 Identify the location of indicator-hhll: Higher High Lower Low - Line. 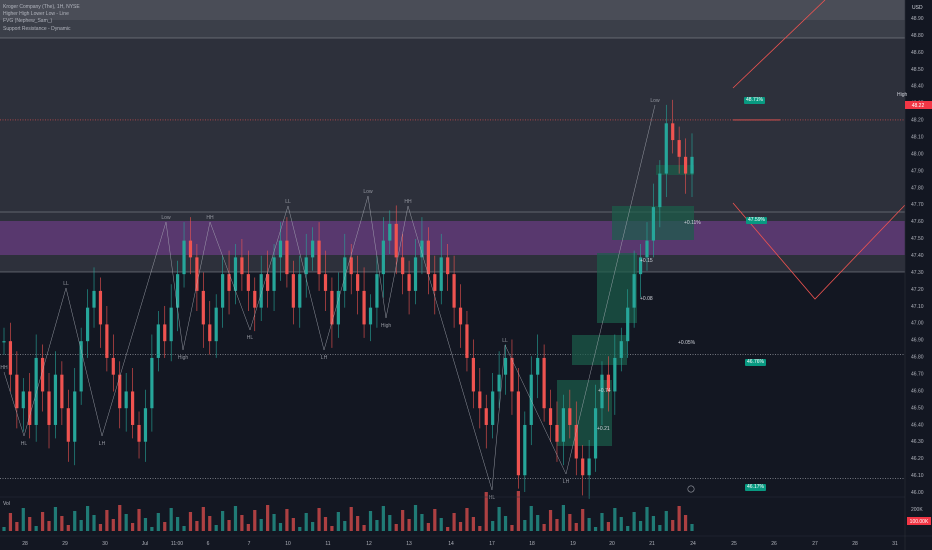
(41, 14).